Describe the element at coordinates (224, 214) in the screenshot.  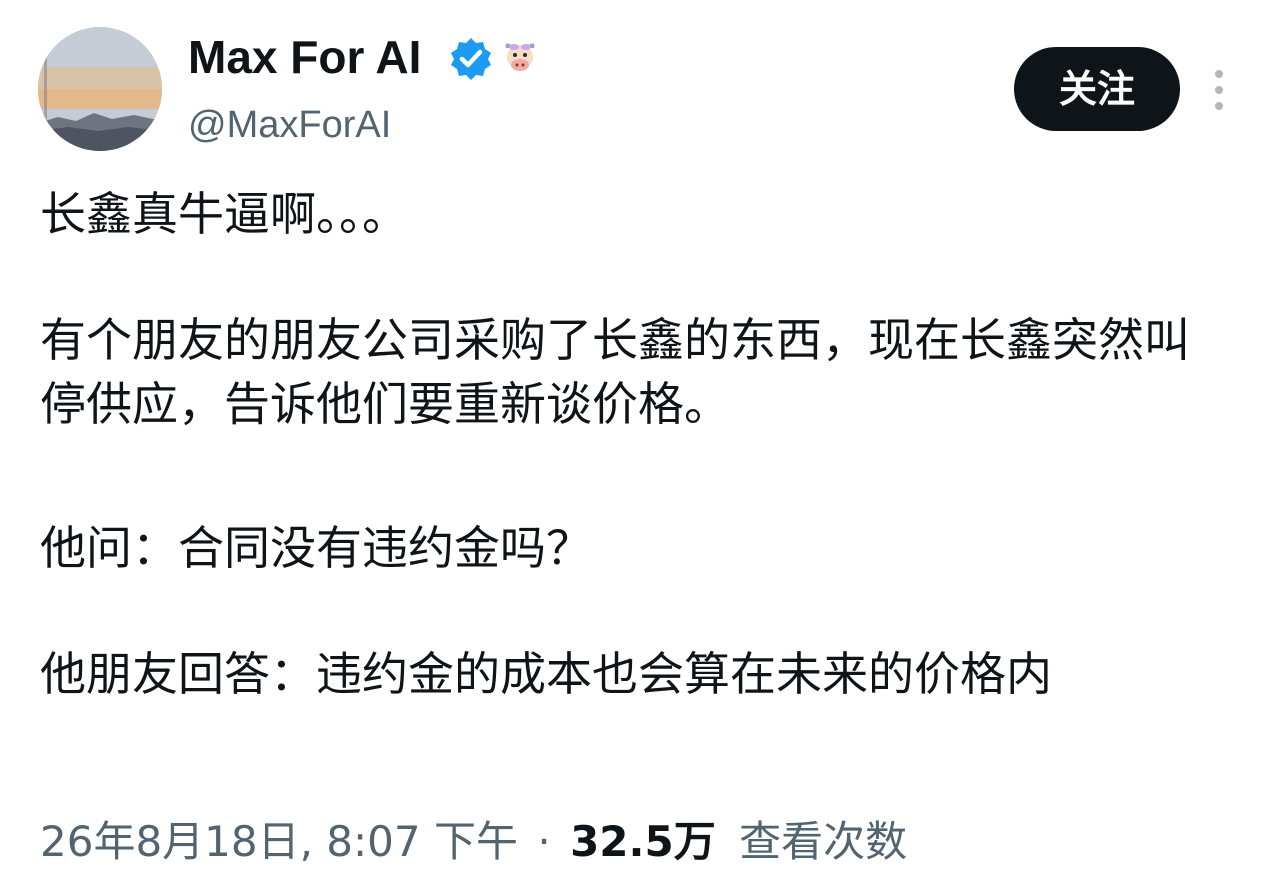
I see `tweet-paragraph: 长鑫真牛逼啊。。。` at that location.